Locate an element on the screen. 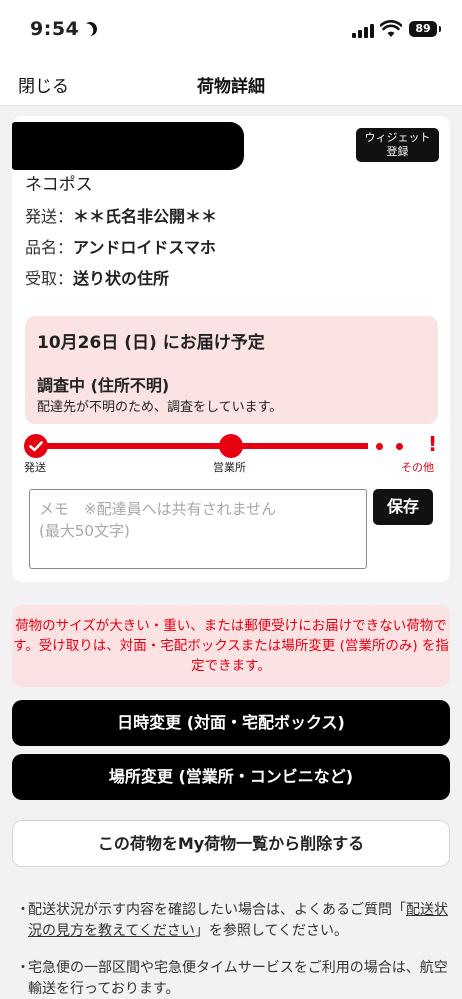  change-datetime-button: 日時変更 (対面・宅配ボックス) is located at coordinates (231, 723).